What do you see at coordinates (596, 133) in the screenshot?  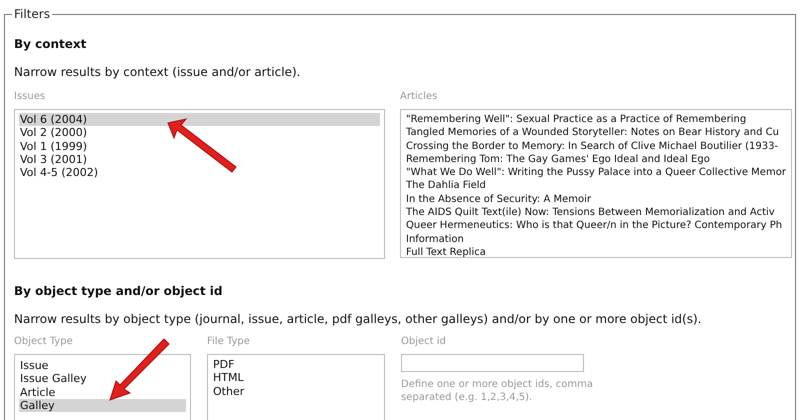 I see `list-option: Tangled Memories of a Wounded Storyteller: Notes on Bear History and Cu` at bounding box center [596, 133].